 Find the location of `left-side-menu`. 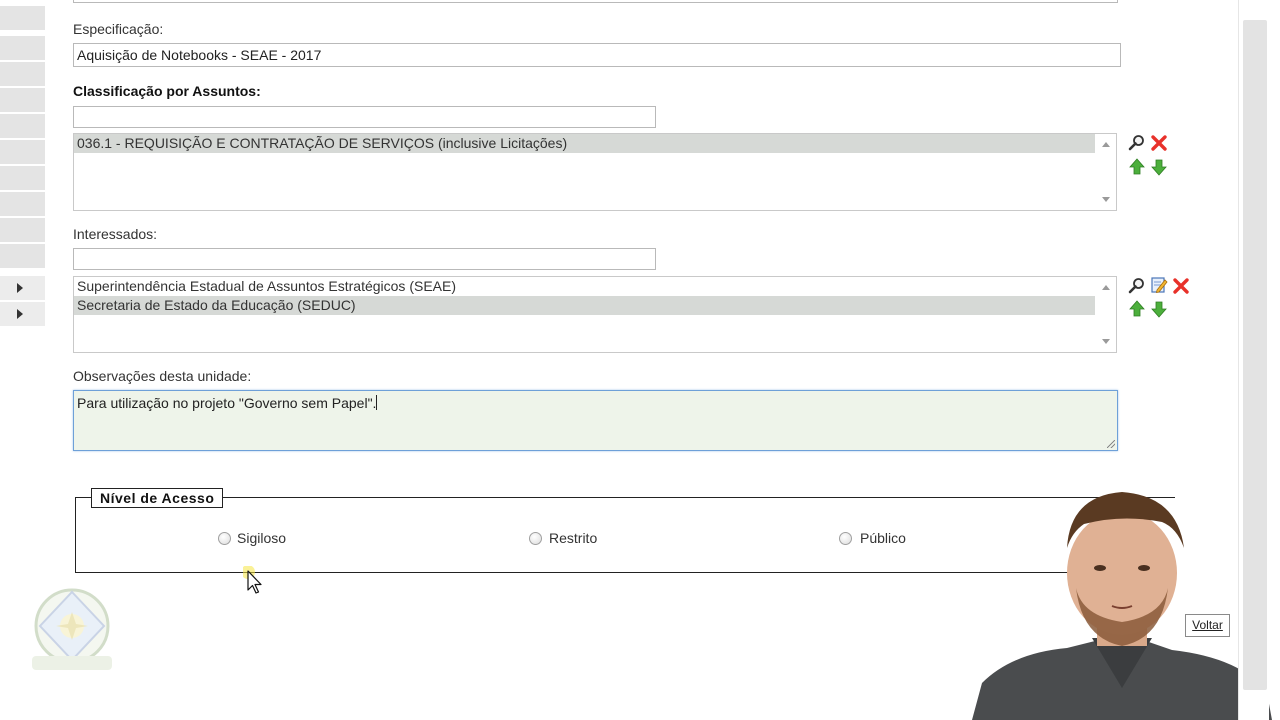

left-side-menu is located at coordinates (22, 167).